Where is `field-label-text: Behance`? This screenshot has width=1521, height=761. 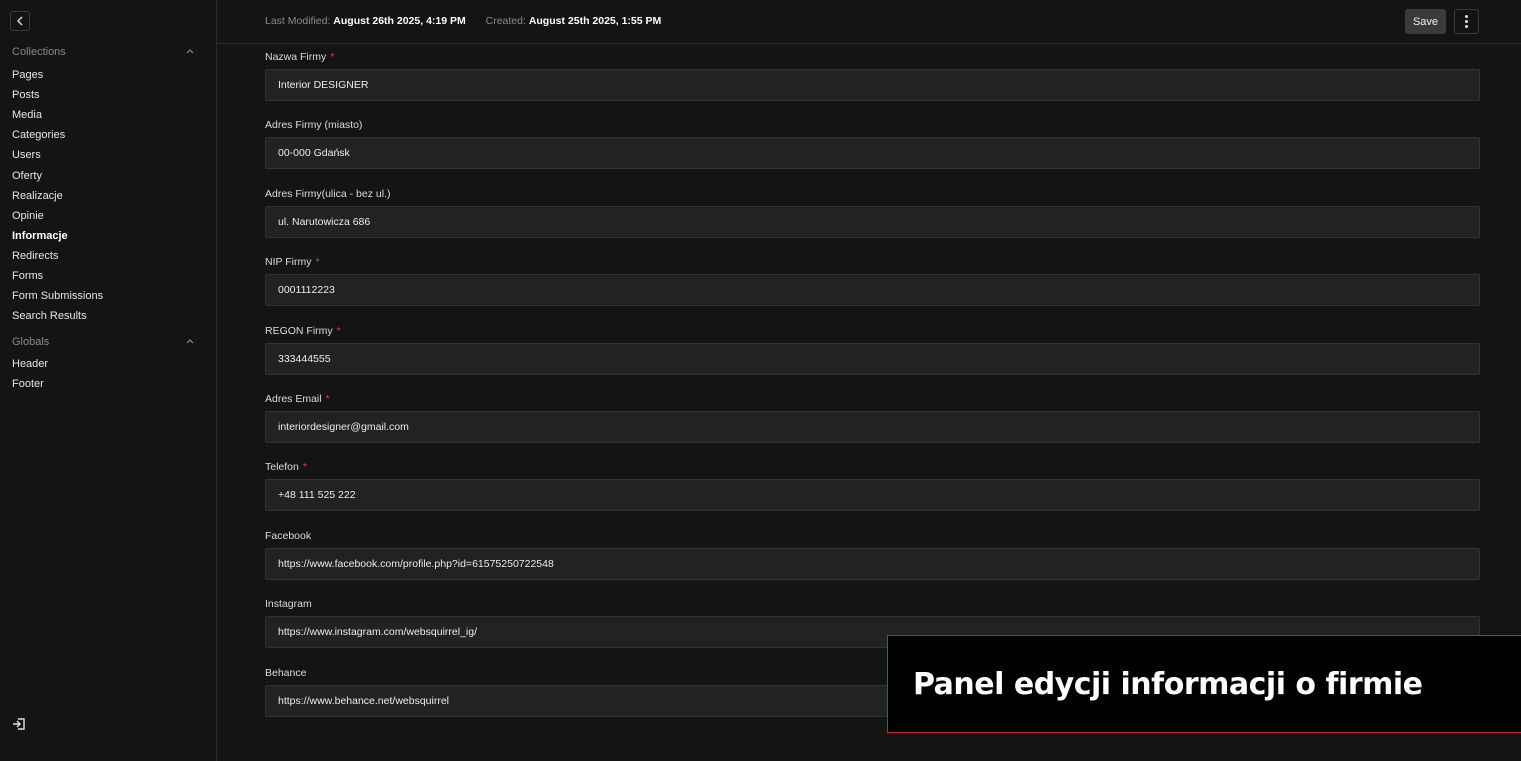
field-label-text: Behance is located at coordinates (286, 672).